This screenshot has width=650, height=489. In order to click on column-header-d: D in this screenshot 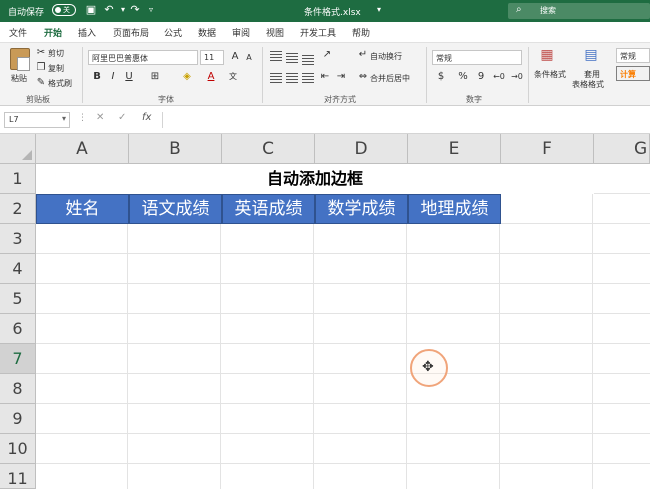, I will do `click(361, 149)`.